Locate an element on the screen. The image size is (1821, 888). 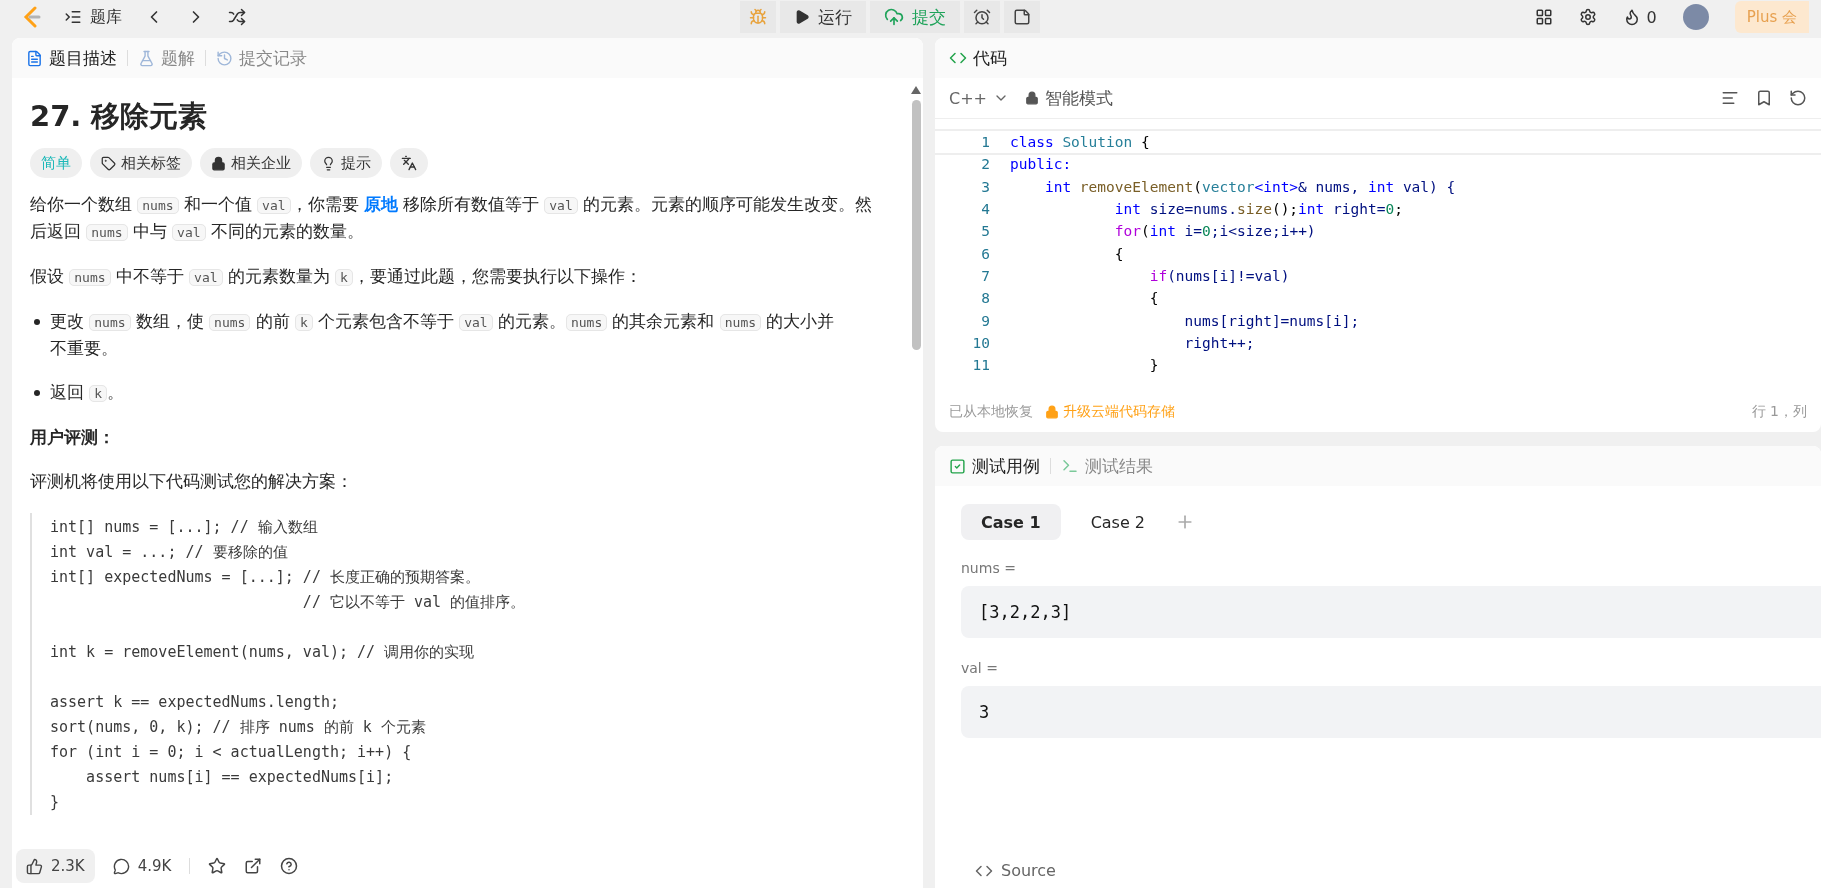
description-text: 评测机将使用以下代码测试您的解决方案： is located at coordinates (192, 482).